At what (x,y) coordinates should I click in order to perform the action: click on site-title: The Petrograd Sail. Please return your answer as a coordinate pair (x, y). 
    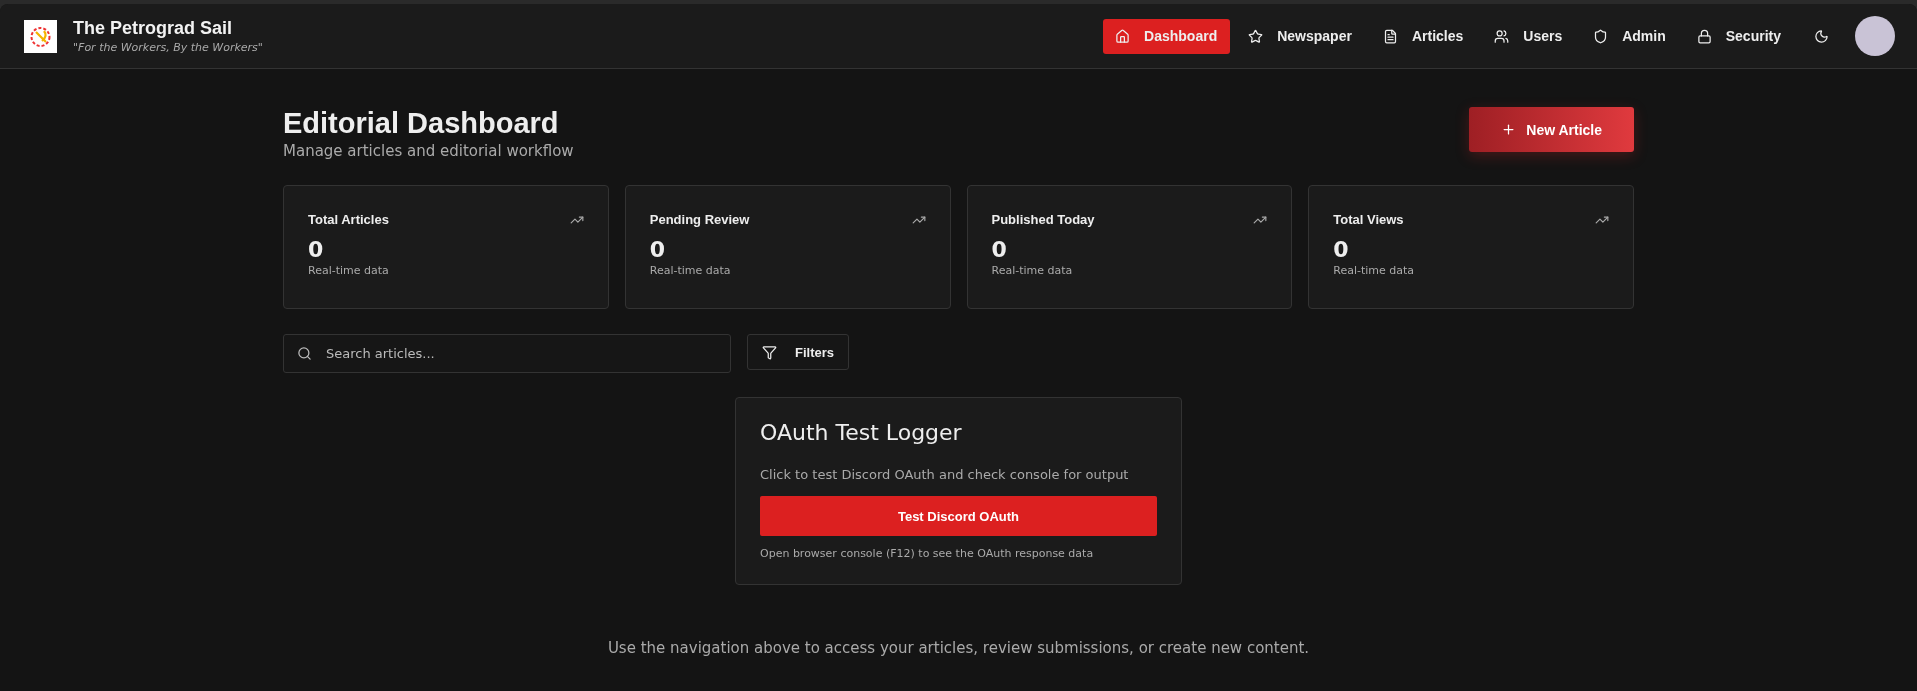
    Looking at the image, I should click on (153, 28).